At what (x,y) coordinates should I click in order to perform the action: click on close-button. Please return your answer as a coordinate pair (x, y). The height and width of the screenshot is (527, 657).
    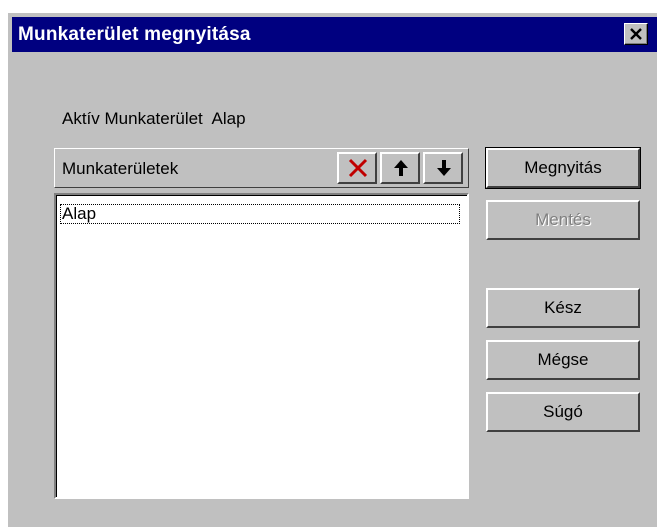
    Looking at the image, I should click on (636, 34).